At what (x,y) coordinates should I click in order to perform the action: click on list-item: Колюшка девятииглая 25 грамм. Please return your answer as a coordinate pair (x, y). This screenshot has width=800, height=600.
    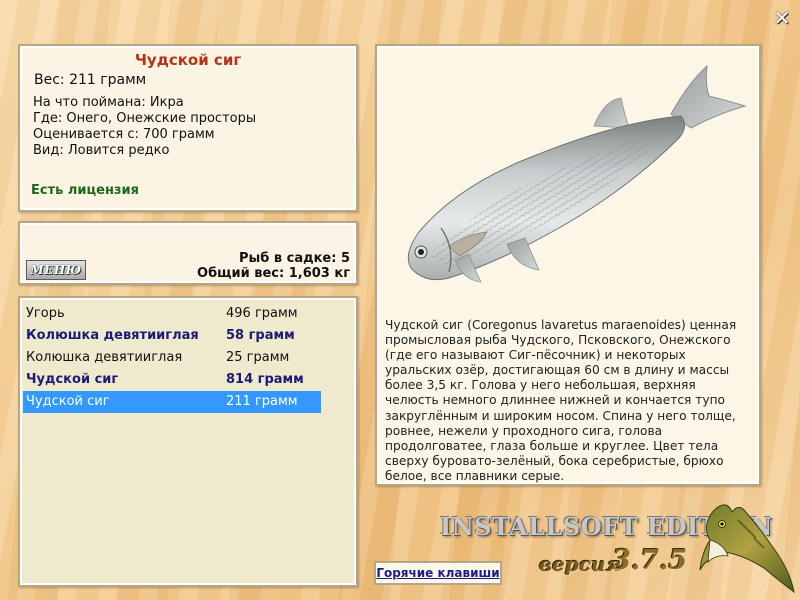
    Looking at the image, I should click on (172, 358).